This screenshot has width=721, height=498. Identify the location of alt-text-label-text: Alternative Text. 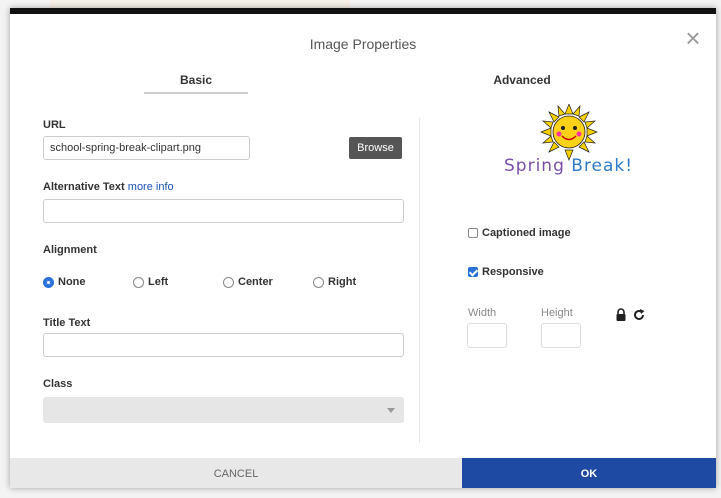
(84, 187).